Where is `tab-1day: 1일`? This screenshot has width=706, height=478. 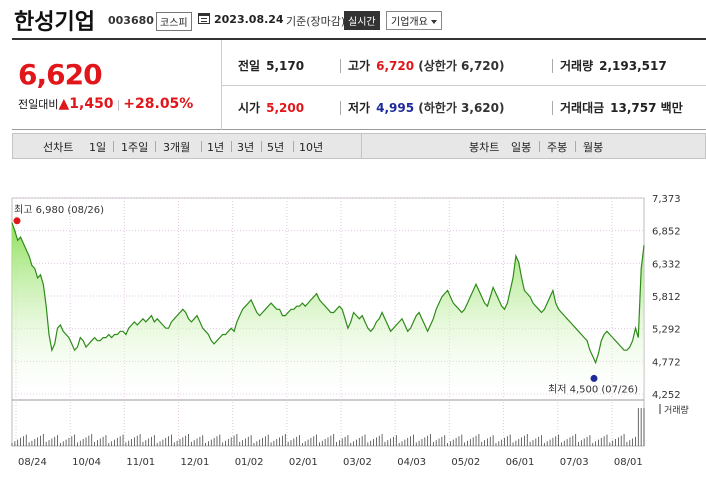 tab-1day: 1일 is located at coordinates (97, 147).